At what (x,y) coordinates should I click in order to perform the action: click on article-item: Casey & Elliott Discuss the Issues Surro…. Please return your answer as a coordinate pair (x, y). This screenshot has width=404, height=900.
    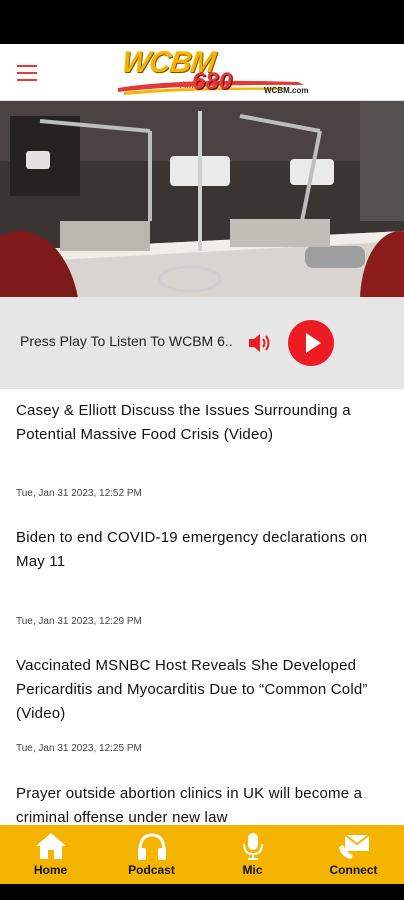
    Looking at the image, I should click on (202, 423).